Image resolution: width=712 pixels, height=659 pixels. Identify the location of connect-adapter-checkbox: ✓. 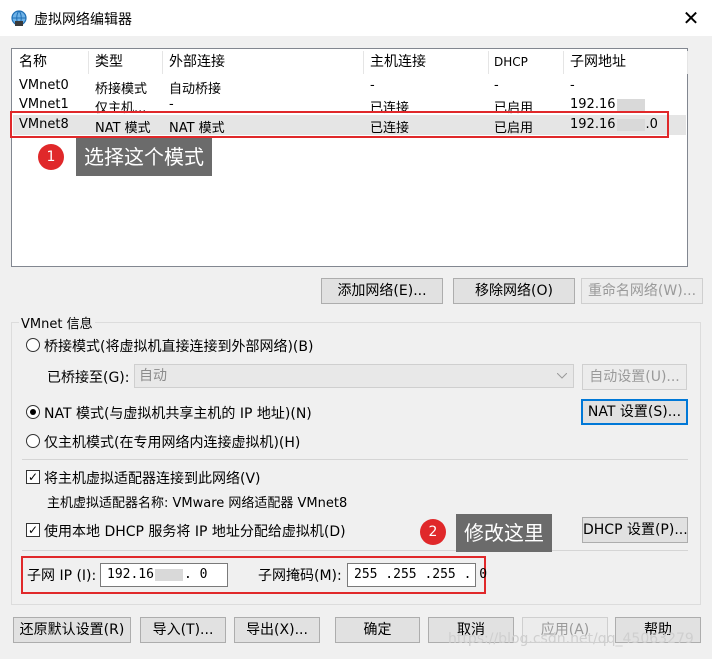
(33, 477).